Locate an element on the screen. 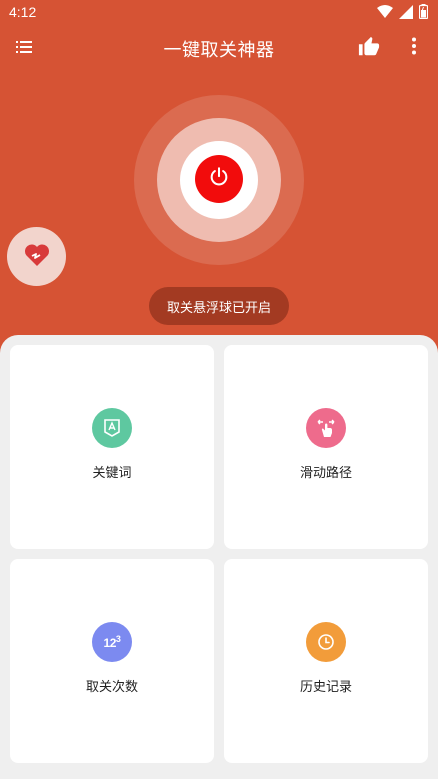  float-ball-status-toast: 取关悬浮球已开启 is located at coordinates (219, 306).